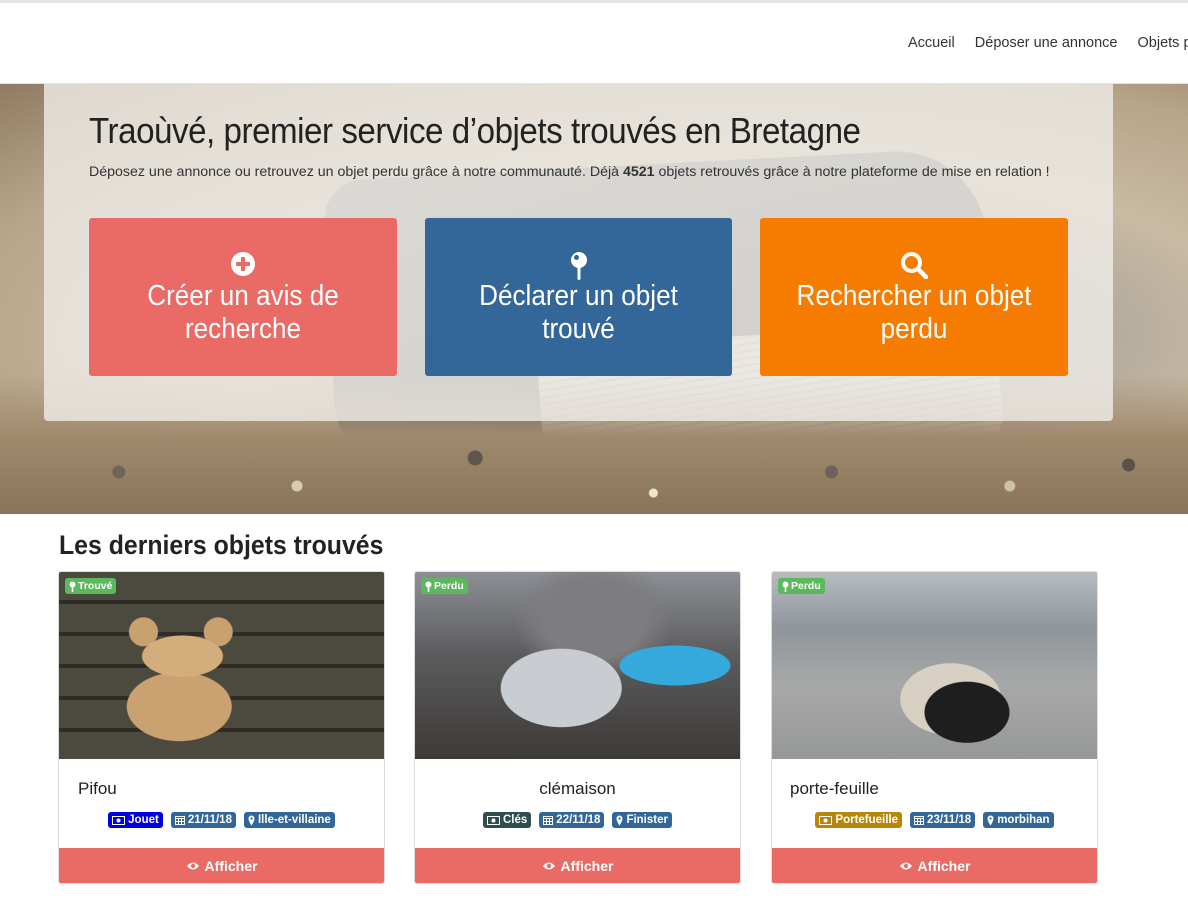 The image size is (1188, 903). I want to click on nav-links: Accueil Déposer une annonce Objets p, so click(1048, 43).